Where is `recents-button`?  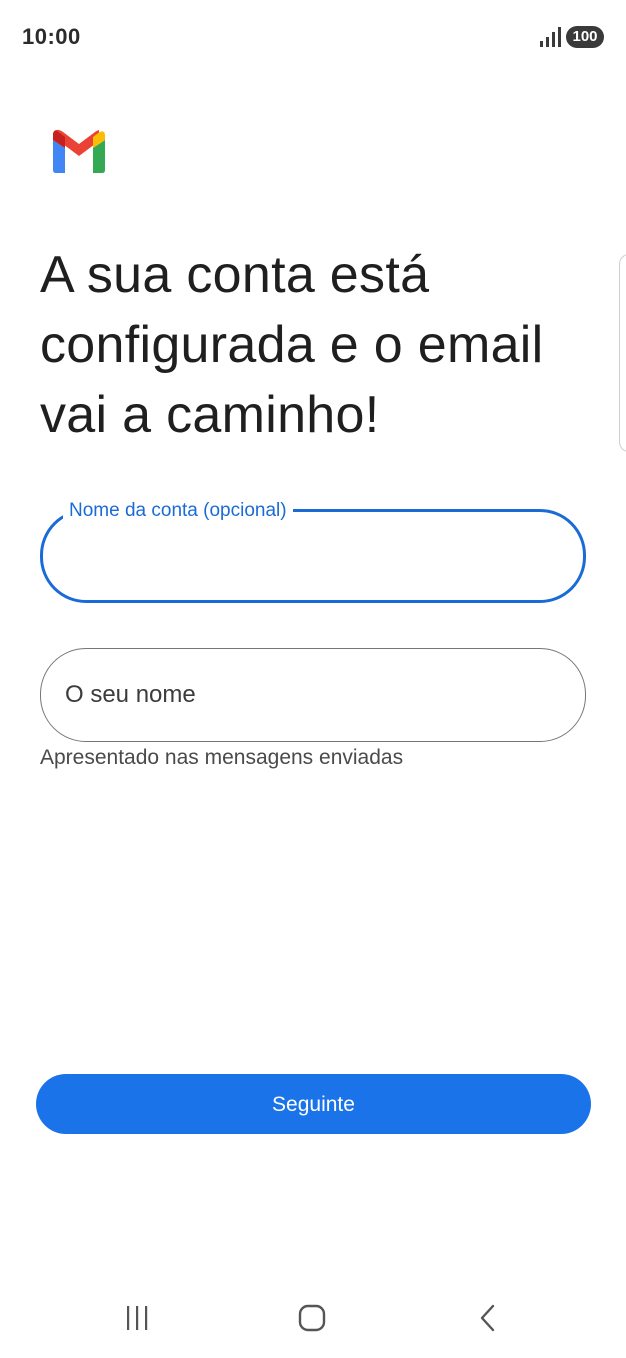 recents-button is located at coordinates (137, 1318).